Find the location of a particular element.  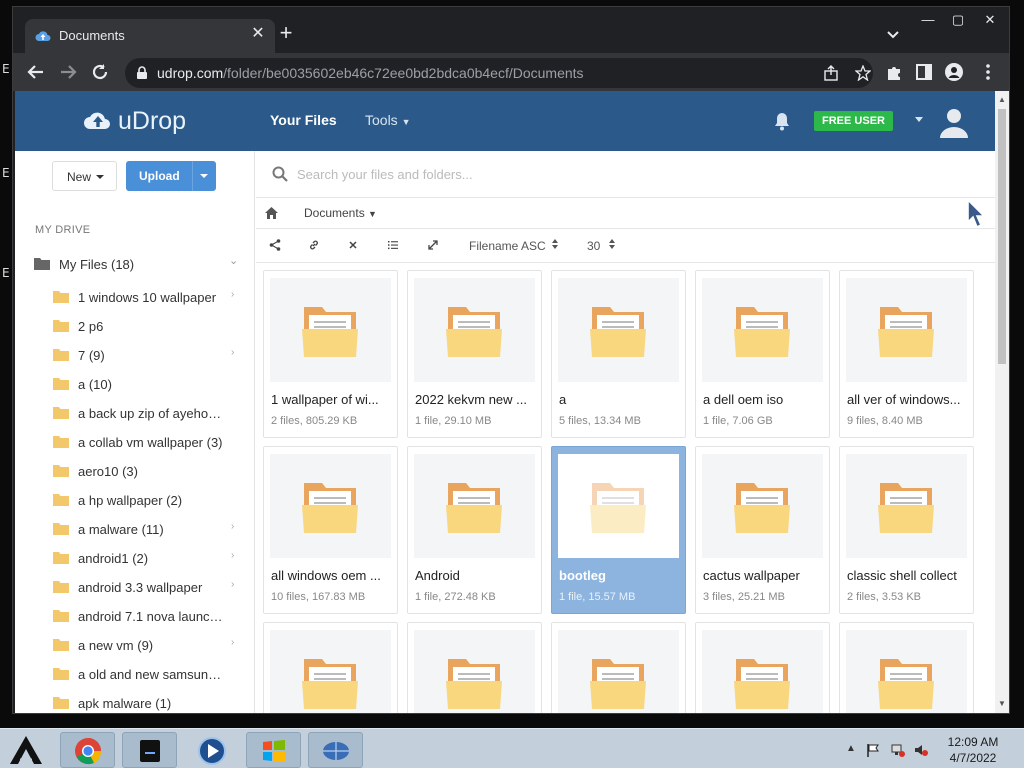

home-icon is located at coordinates (271, 213).